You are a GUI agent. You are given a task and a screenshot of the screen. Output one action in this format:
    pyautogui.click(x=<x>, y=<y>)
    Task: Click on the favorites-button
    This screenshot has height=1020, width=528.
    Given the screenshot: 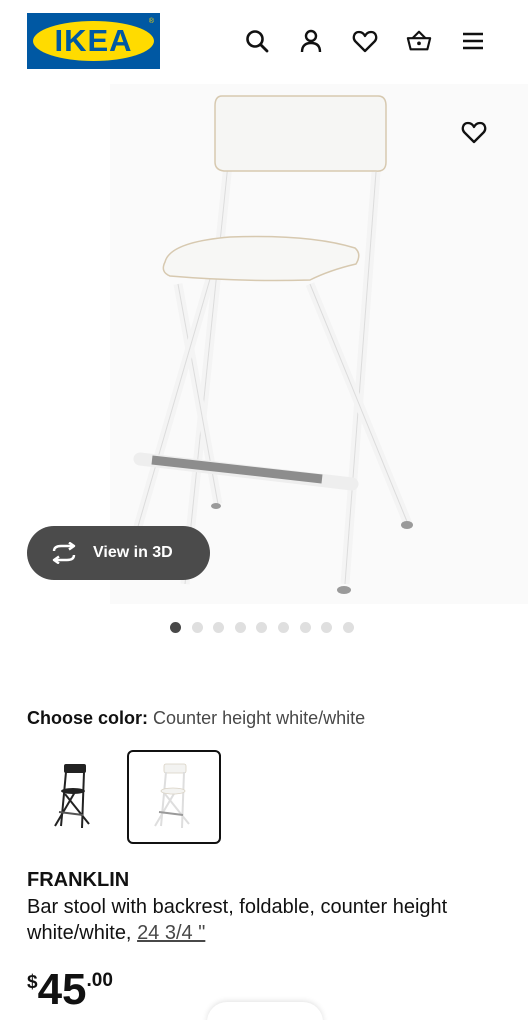 What is the action you would take?
    pyautogui.click(x=365, y=41)
    